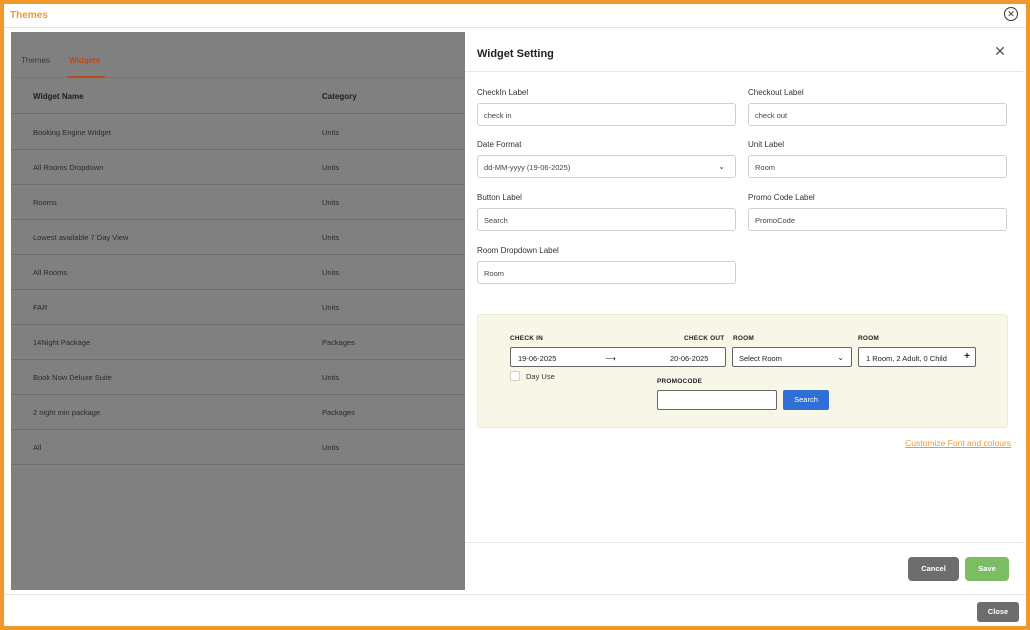 This screenshot has width=1030, height=630. What do you see at coordinates (35, 60) in the screenshot?
I see `tab-themes: Themes` at bounding box center [35, 60].